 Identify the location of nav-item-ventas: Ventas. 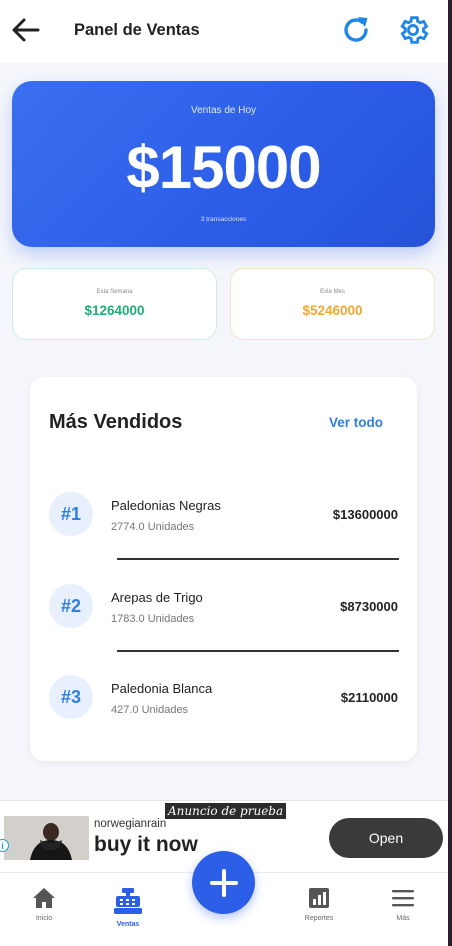
(128, 907).